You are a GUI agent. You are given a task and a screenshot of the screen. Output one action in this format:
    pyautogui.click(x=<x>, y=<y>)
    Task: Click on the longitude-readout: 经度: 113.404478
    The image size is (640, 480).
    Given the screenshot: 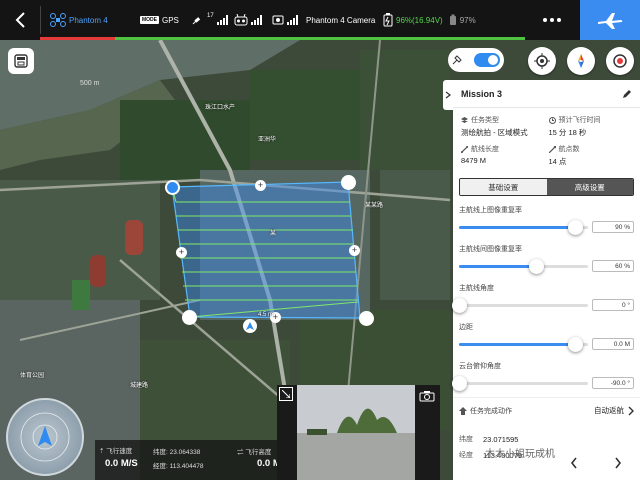 What is the action you would take?
    pyautogui.click(x=178, y=466)
    